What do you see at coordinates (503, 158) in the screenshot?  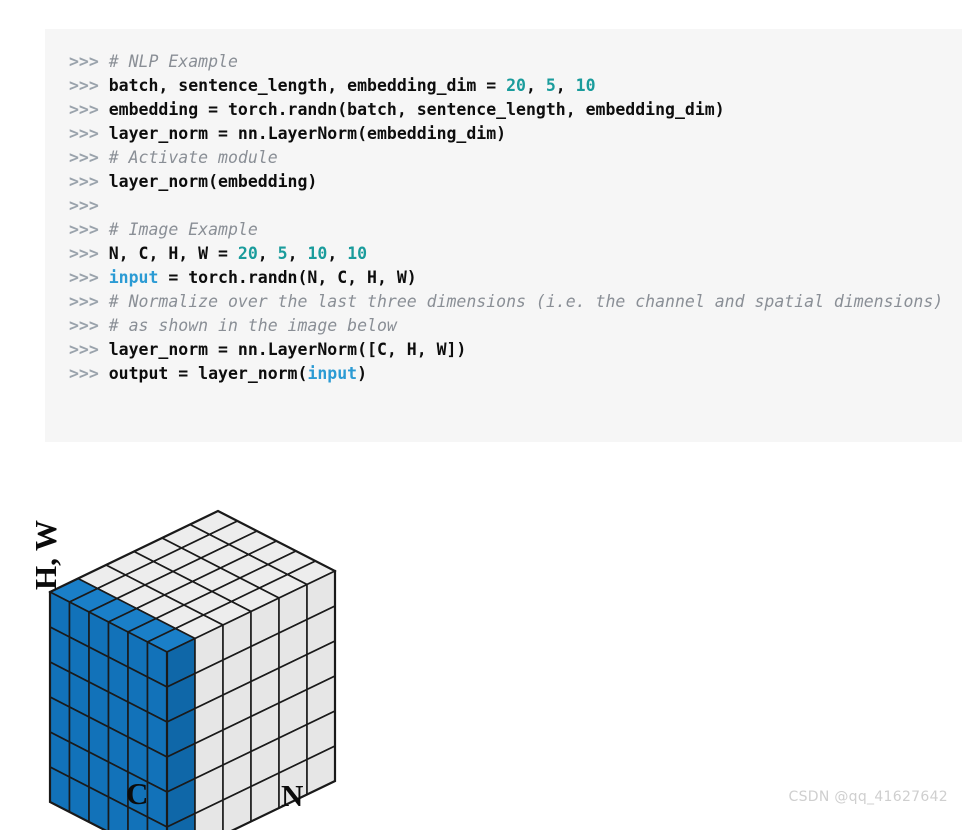 I see `code-line: >>> # Activate module` at bounding box center [503, 158].